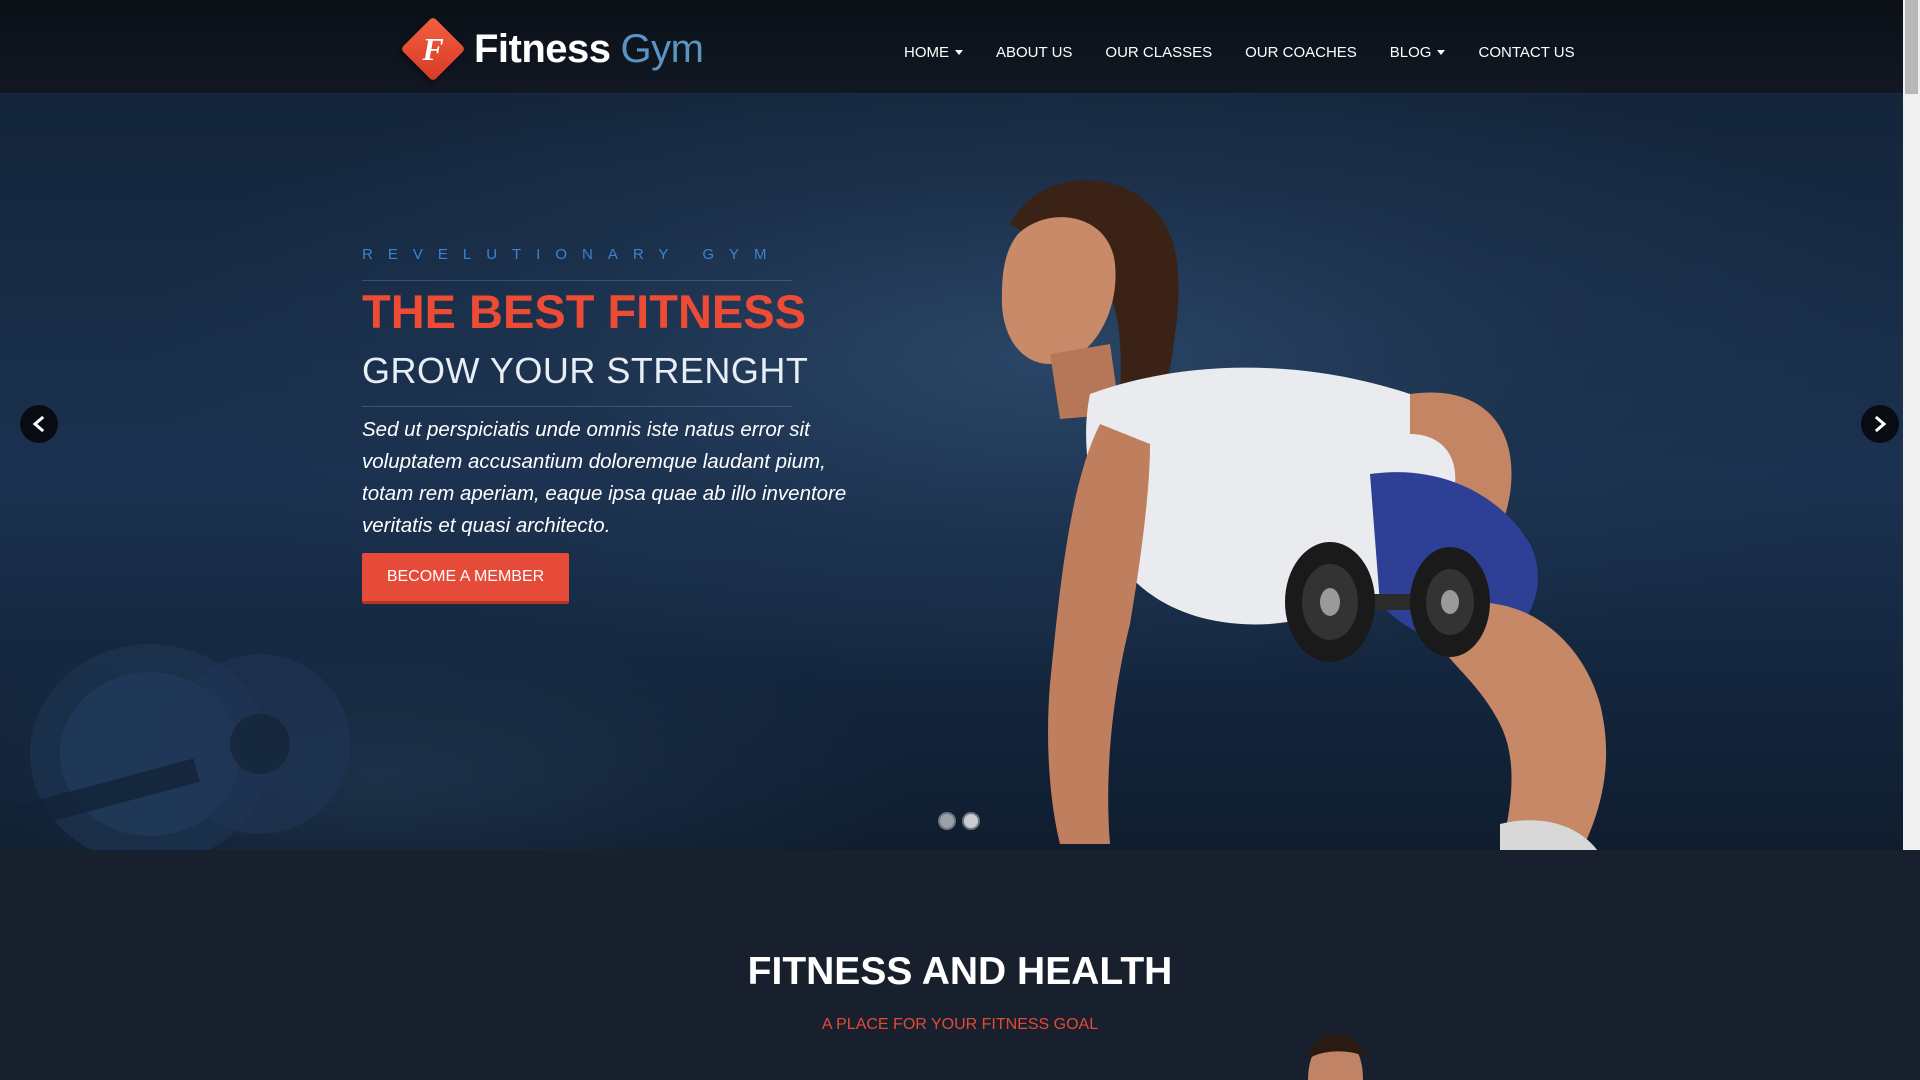 Image resolution: width=1920 pixels, height=1080 pixels. Describe the element at coordinates (1911, 47) in the screenshot. I see `scrollbar-thumb` at that location.